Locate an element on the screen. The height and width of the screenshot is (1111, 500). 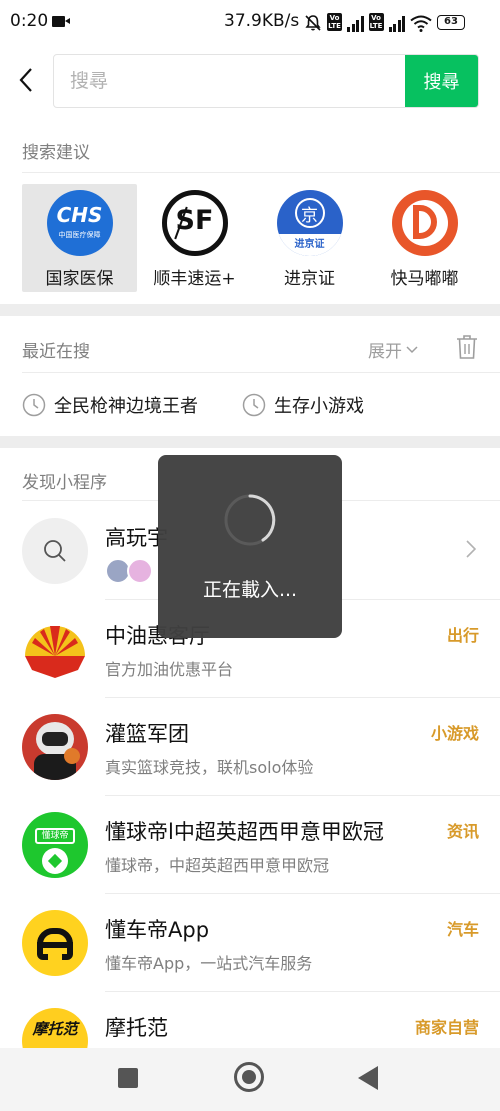
jingzheng-logo-char: 京 is located at coordinates (309, 216).